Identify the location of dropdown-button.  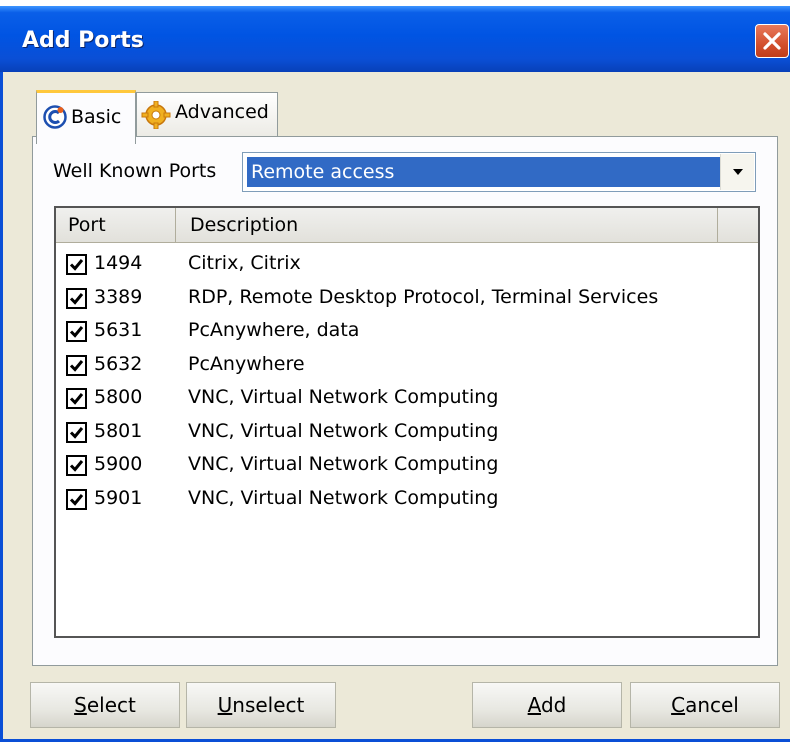
(737, 172).